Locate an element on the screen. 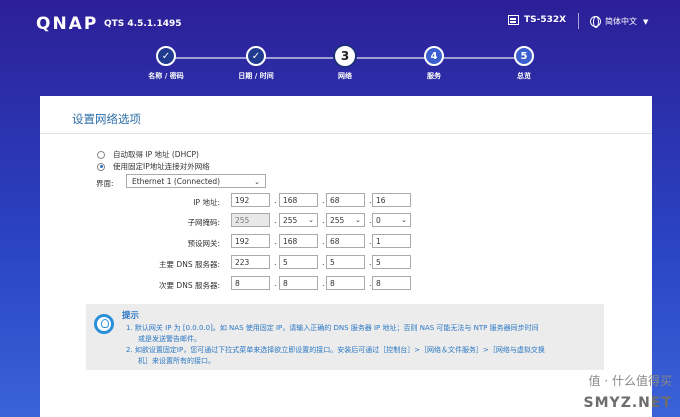  qnap-logo: QNAP is located at coordinates (67, 24).